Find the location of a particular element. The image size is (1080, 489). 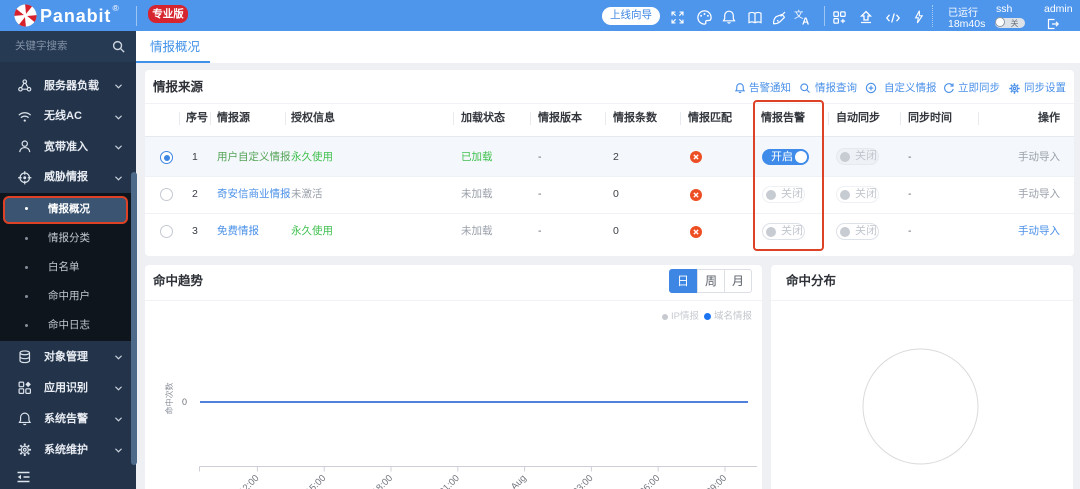

svg-text: 18:00 is located at coordinates (383, 481).